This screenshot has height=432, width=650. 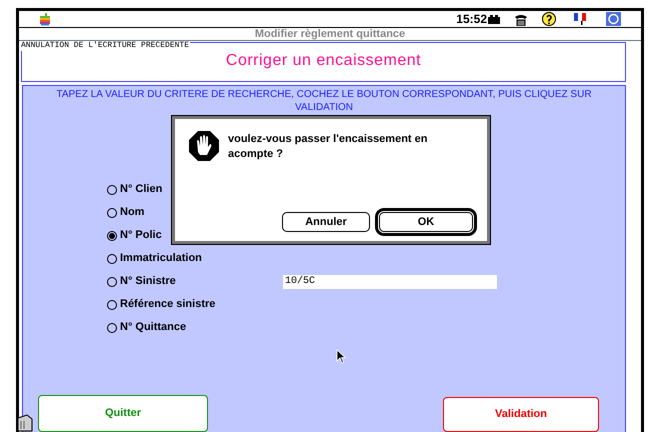 What do you see at coordinates (204, 146) in the screenshot?
I see `stop-hand-icon` at bounding box center [204, 146].